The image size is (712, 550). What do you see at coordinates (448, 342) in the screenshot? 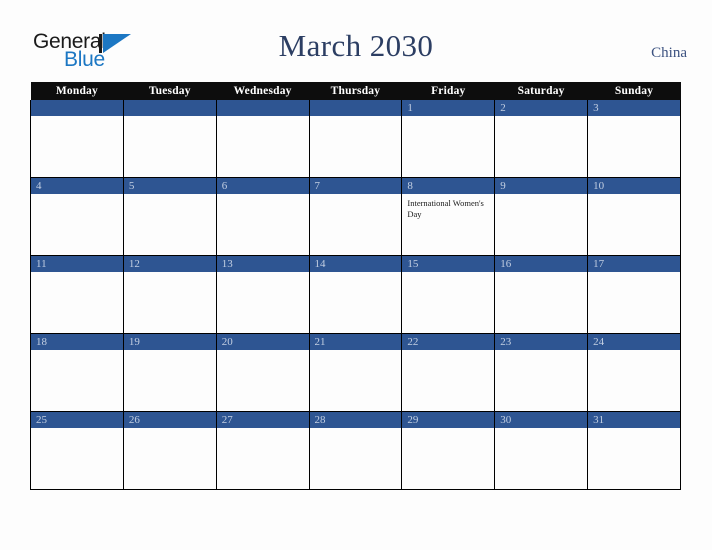
I see `day-number: 22` at bounding box center [448, 342].